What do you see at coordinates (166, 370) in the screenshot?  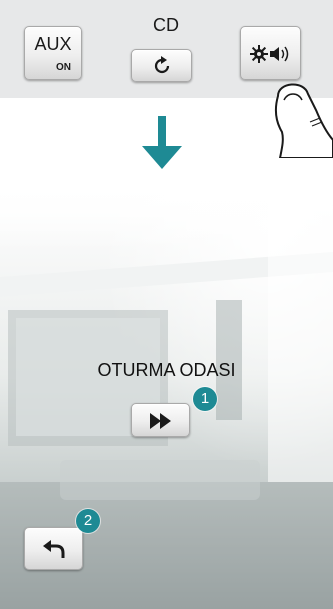 I see `room-title: OTURMA ODASI` at bounding box center [166, 370].